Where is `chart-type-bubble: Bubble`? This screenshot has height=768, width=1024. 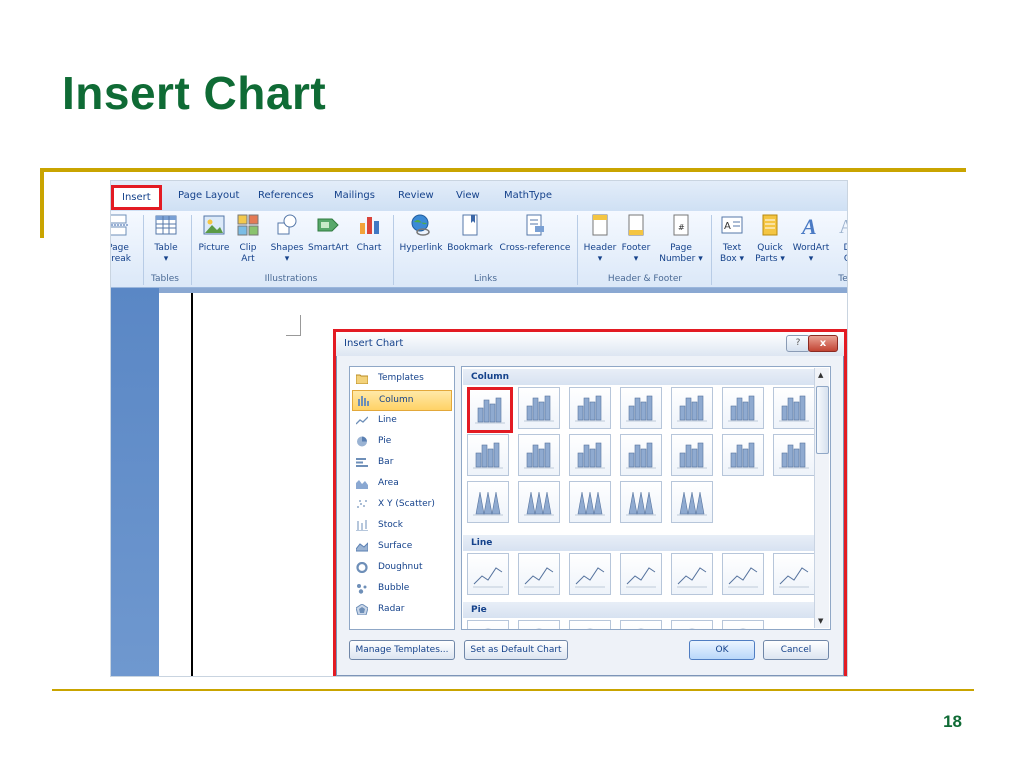 chart-type-bubble: Bubble is located at coordinates (402, 588).